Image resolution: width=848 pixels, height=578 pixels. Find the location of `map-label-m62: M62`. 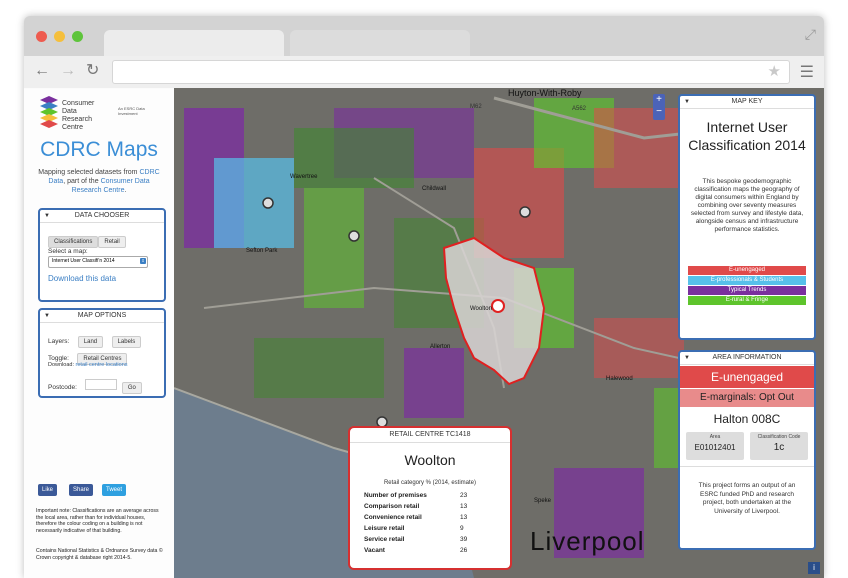

map-label-m62: M62 is located at coordinates (476, 107).